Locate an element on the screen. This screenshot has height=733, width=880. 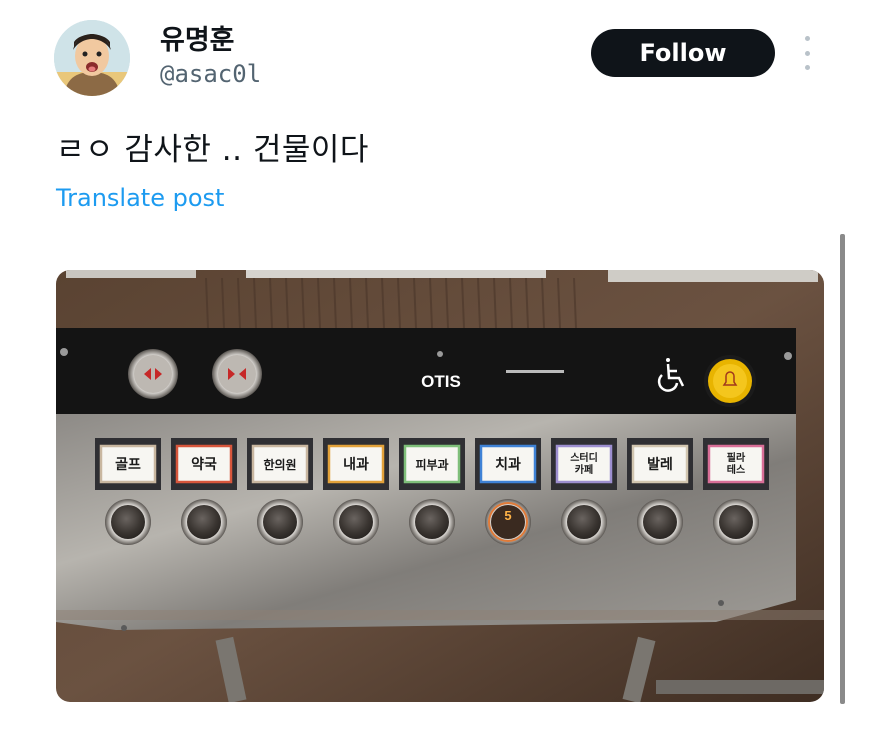
follow-button: Follow is located at coordinates (683, 53).